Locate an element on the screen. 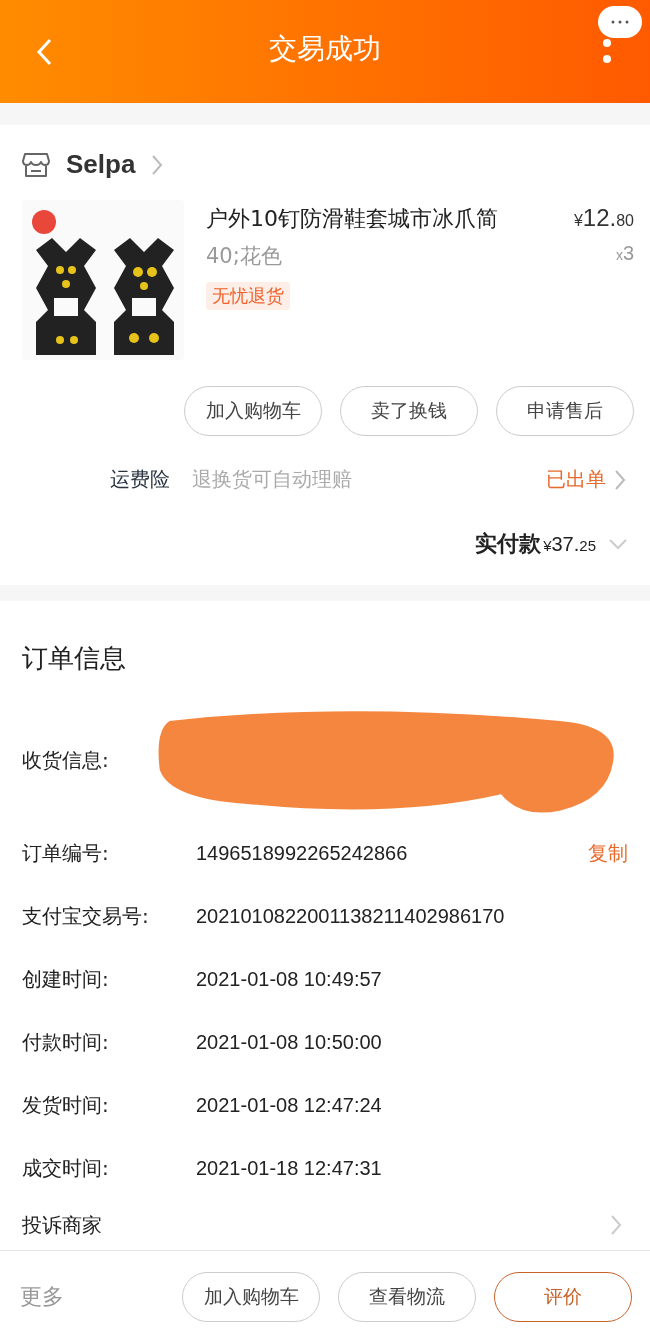 The height and width of the screenshot is (1343, 650). ellipsis-icon is located at coordinates (620, 22).